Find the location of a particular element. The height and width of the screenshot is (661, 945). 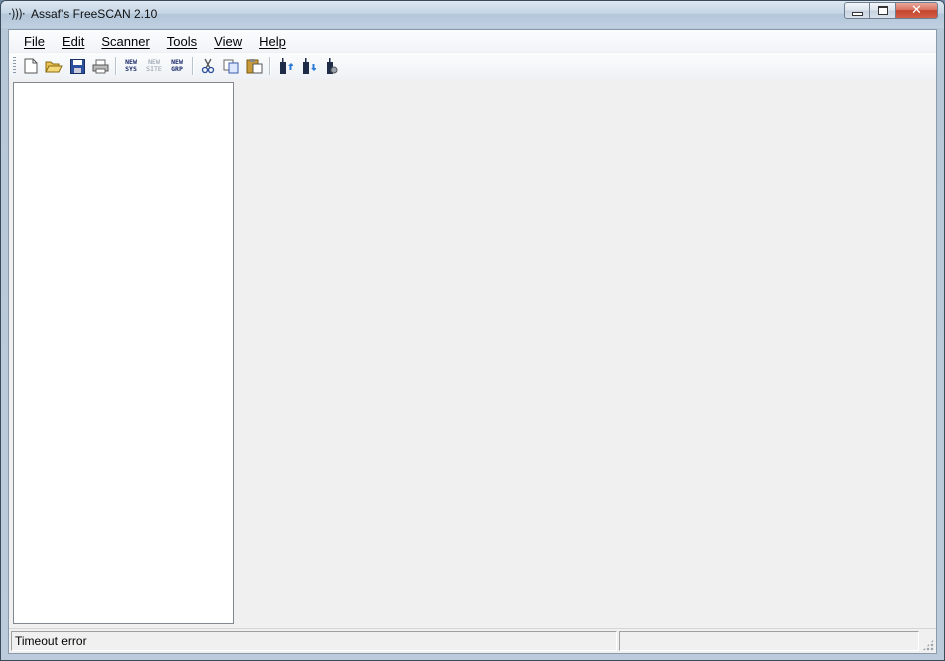

close-button: ✕ is located at coordinates (917, 10).